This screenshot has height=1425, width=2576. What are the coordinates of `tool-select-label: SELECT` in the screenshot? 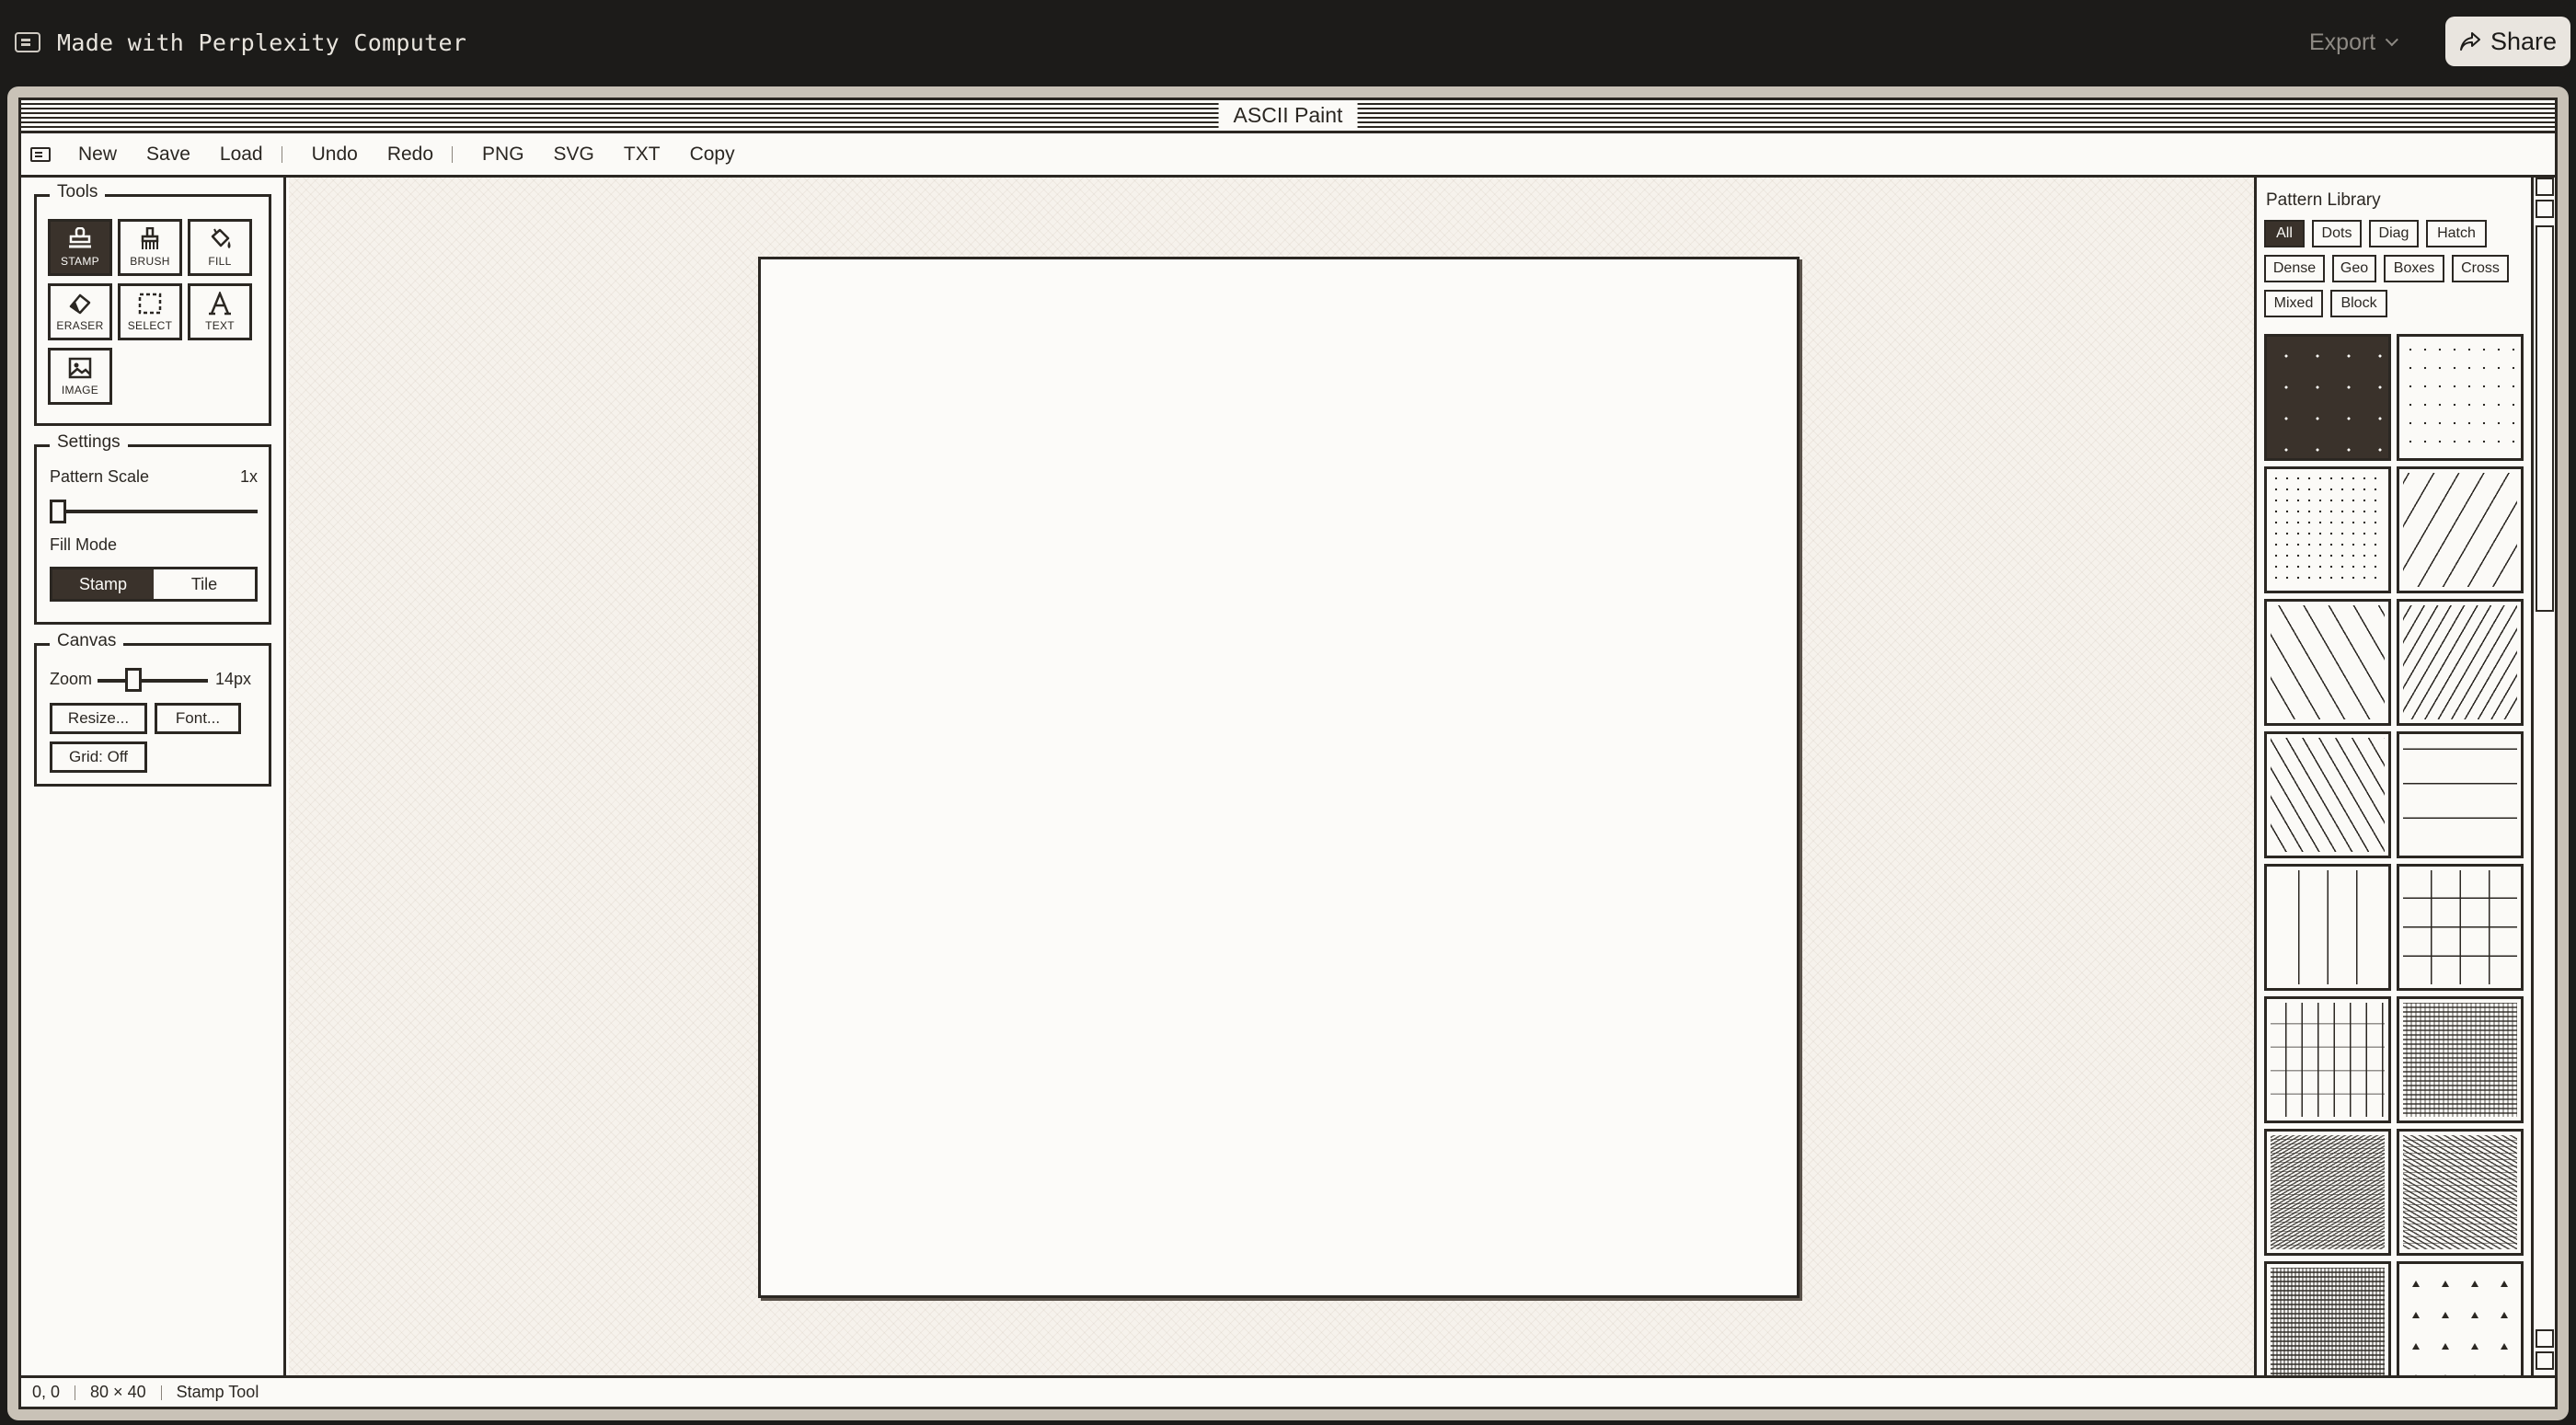 It's located at (150, 326).